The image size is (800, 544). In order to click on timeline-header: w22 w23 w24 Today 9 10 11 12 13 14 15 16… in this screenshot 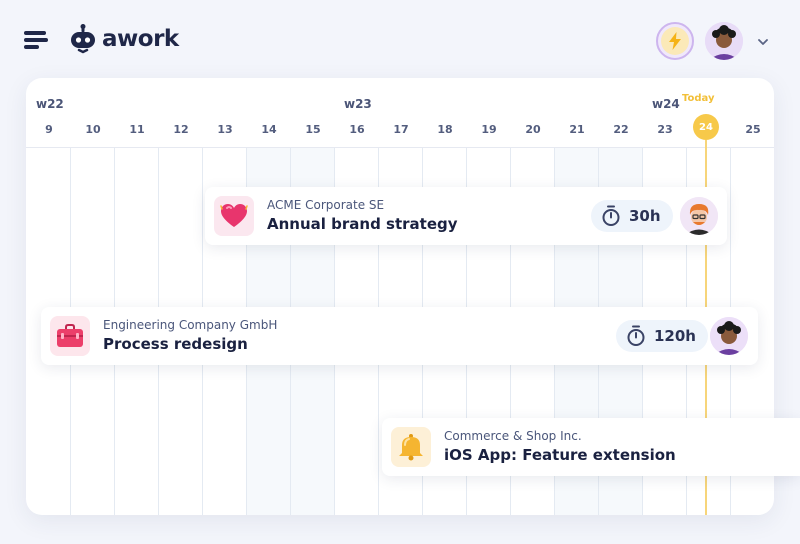, I will do `click(400, 113)`.